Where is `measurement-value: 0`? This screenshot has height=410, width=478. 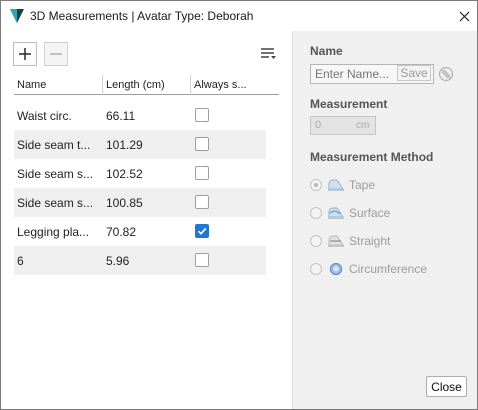
measurement-value: 0 is located at coordinates (318, 125).